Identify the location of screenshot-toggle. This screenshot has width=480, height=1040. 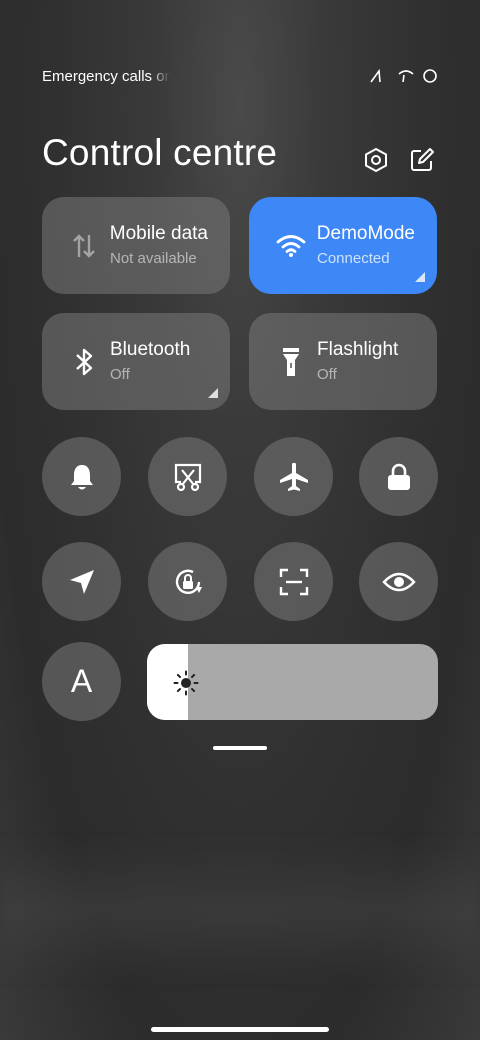
(187, 476).